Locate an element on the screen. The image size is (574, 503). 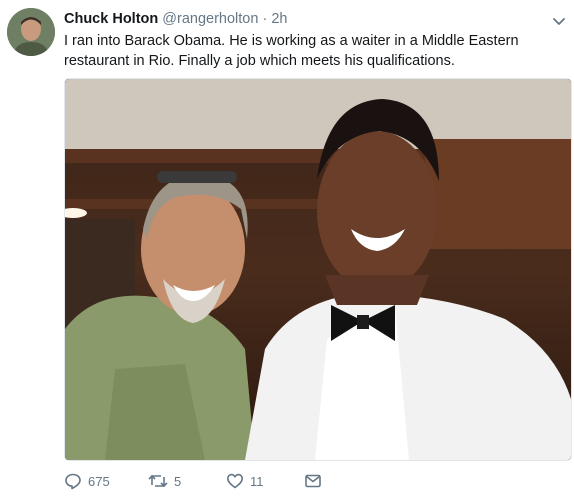
reply-count: 675 is located at coordinates (99, 481).